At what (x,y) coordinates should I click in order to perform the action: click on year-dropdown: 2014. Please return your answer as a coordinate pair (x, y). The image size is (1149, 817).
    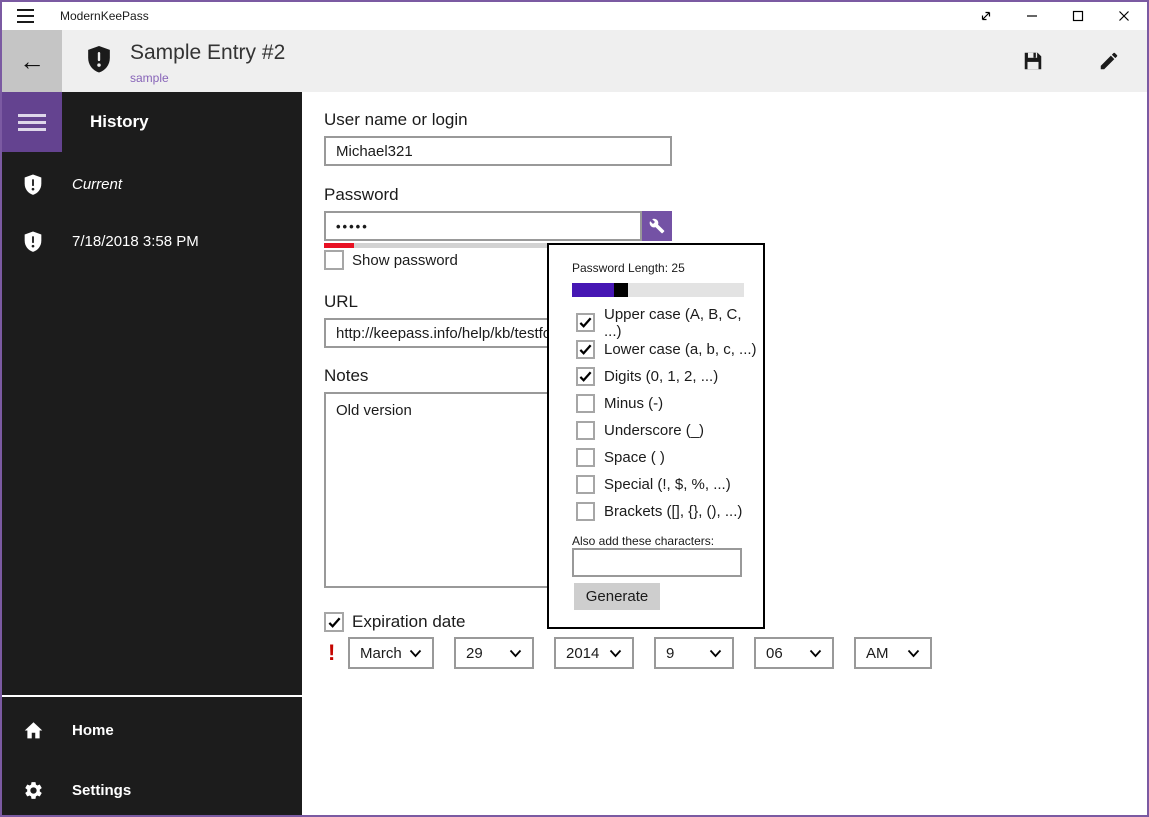
    Looking at the image, I should click on (594, 653).